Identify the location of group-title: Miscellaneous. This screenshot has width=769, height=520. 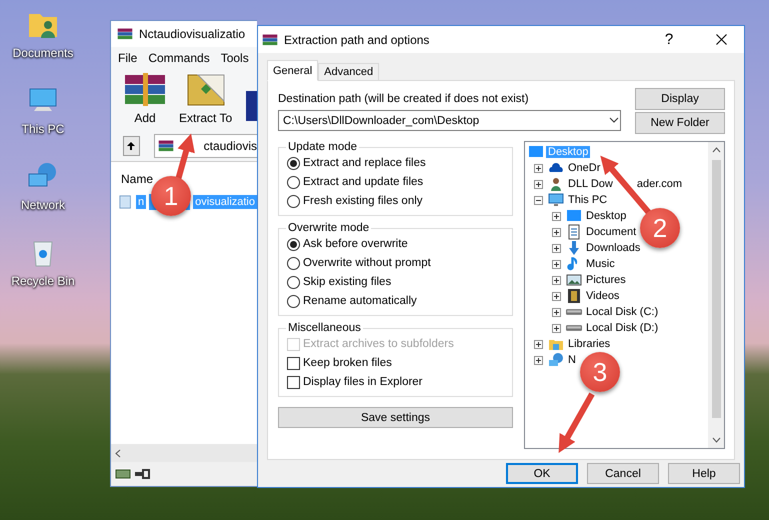
(324, 328).